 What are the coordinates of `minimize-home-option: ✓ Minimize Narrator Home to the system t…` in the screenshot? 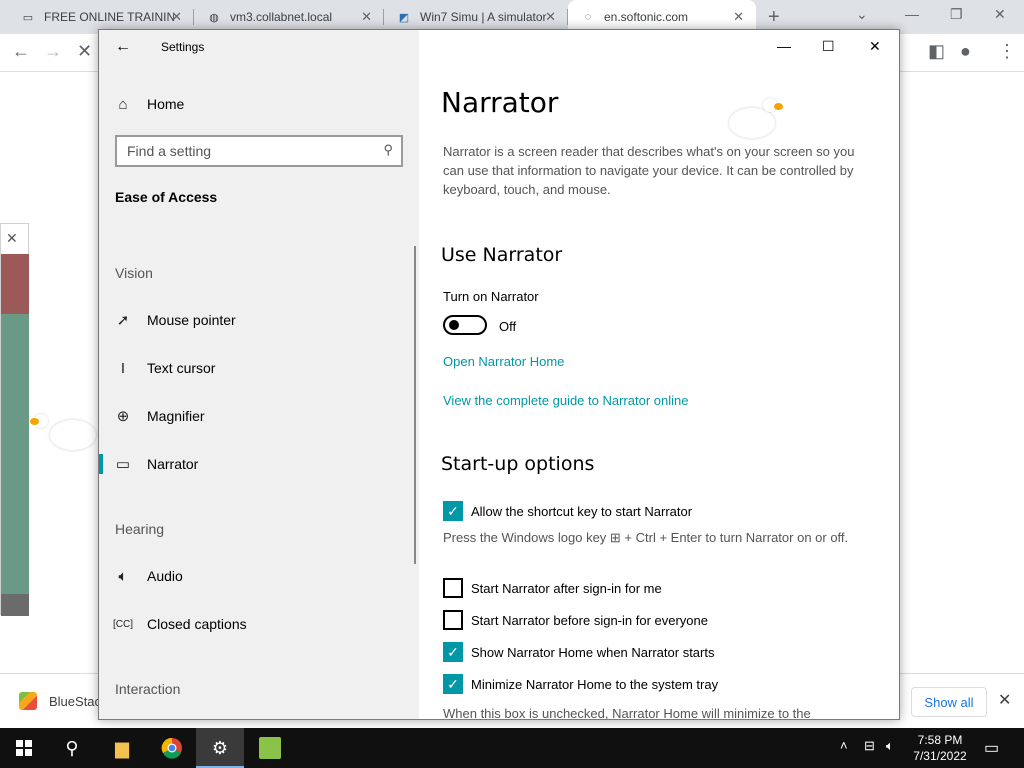 It's located at (580, 684).